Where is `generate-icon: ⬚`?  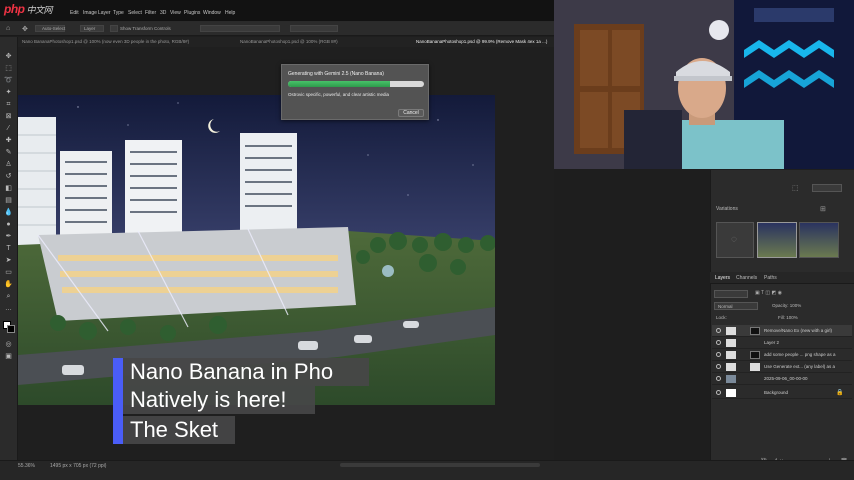 generate-icon: ⬚ is located at coordinates (795, 188).